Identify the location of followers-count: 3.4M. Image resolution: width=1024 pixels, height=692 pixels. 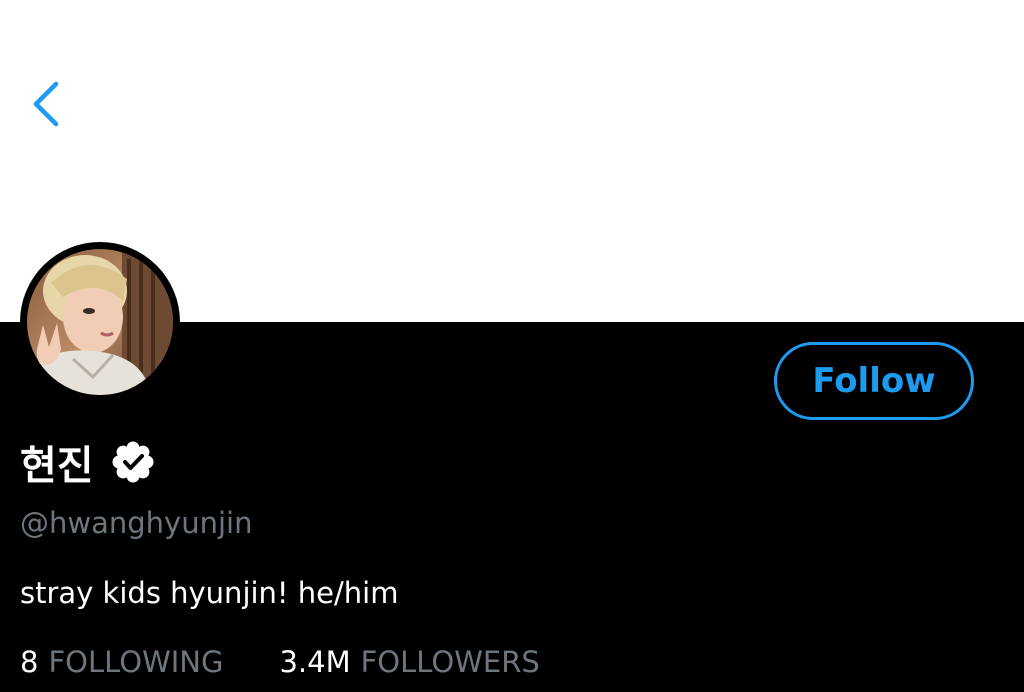
(315, 662).